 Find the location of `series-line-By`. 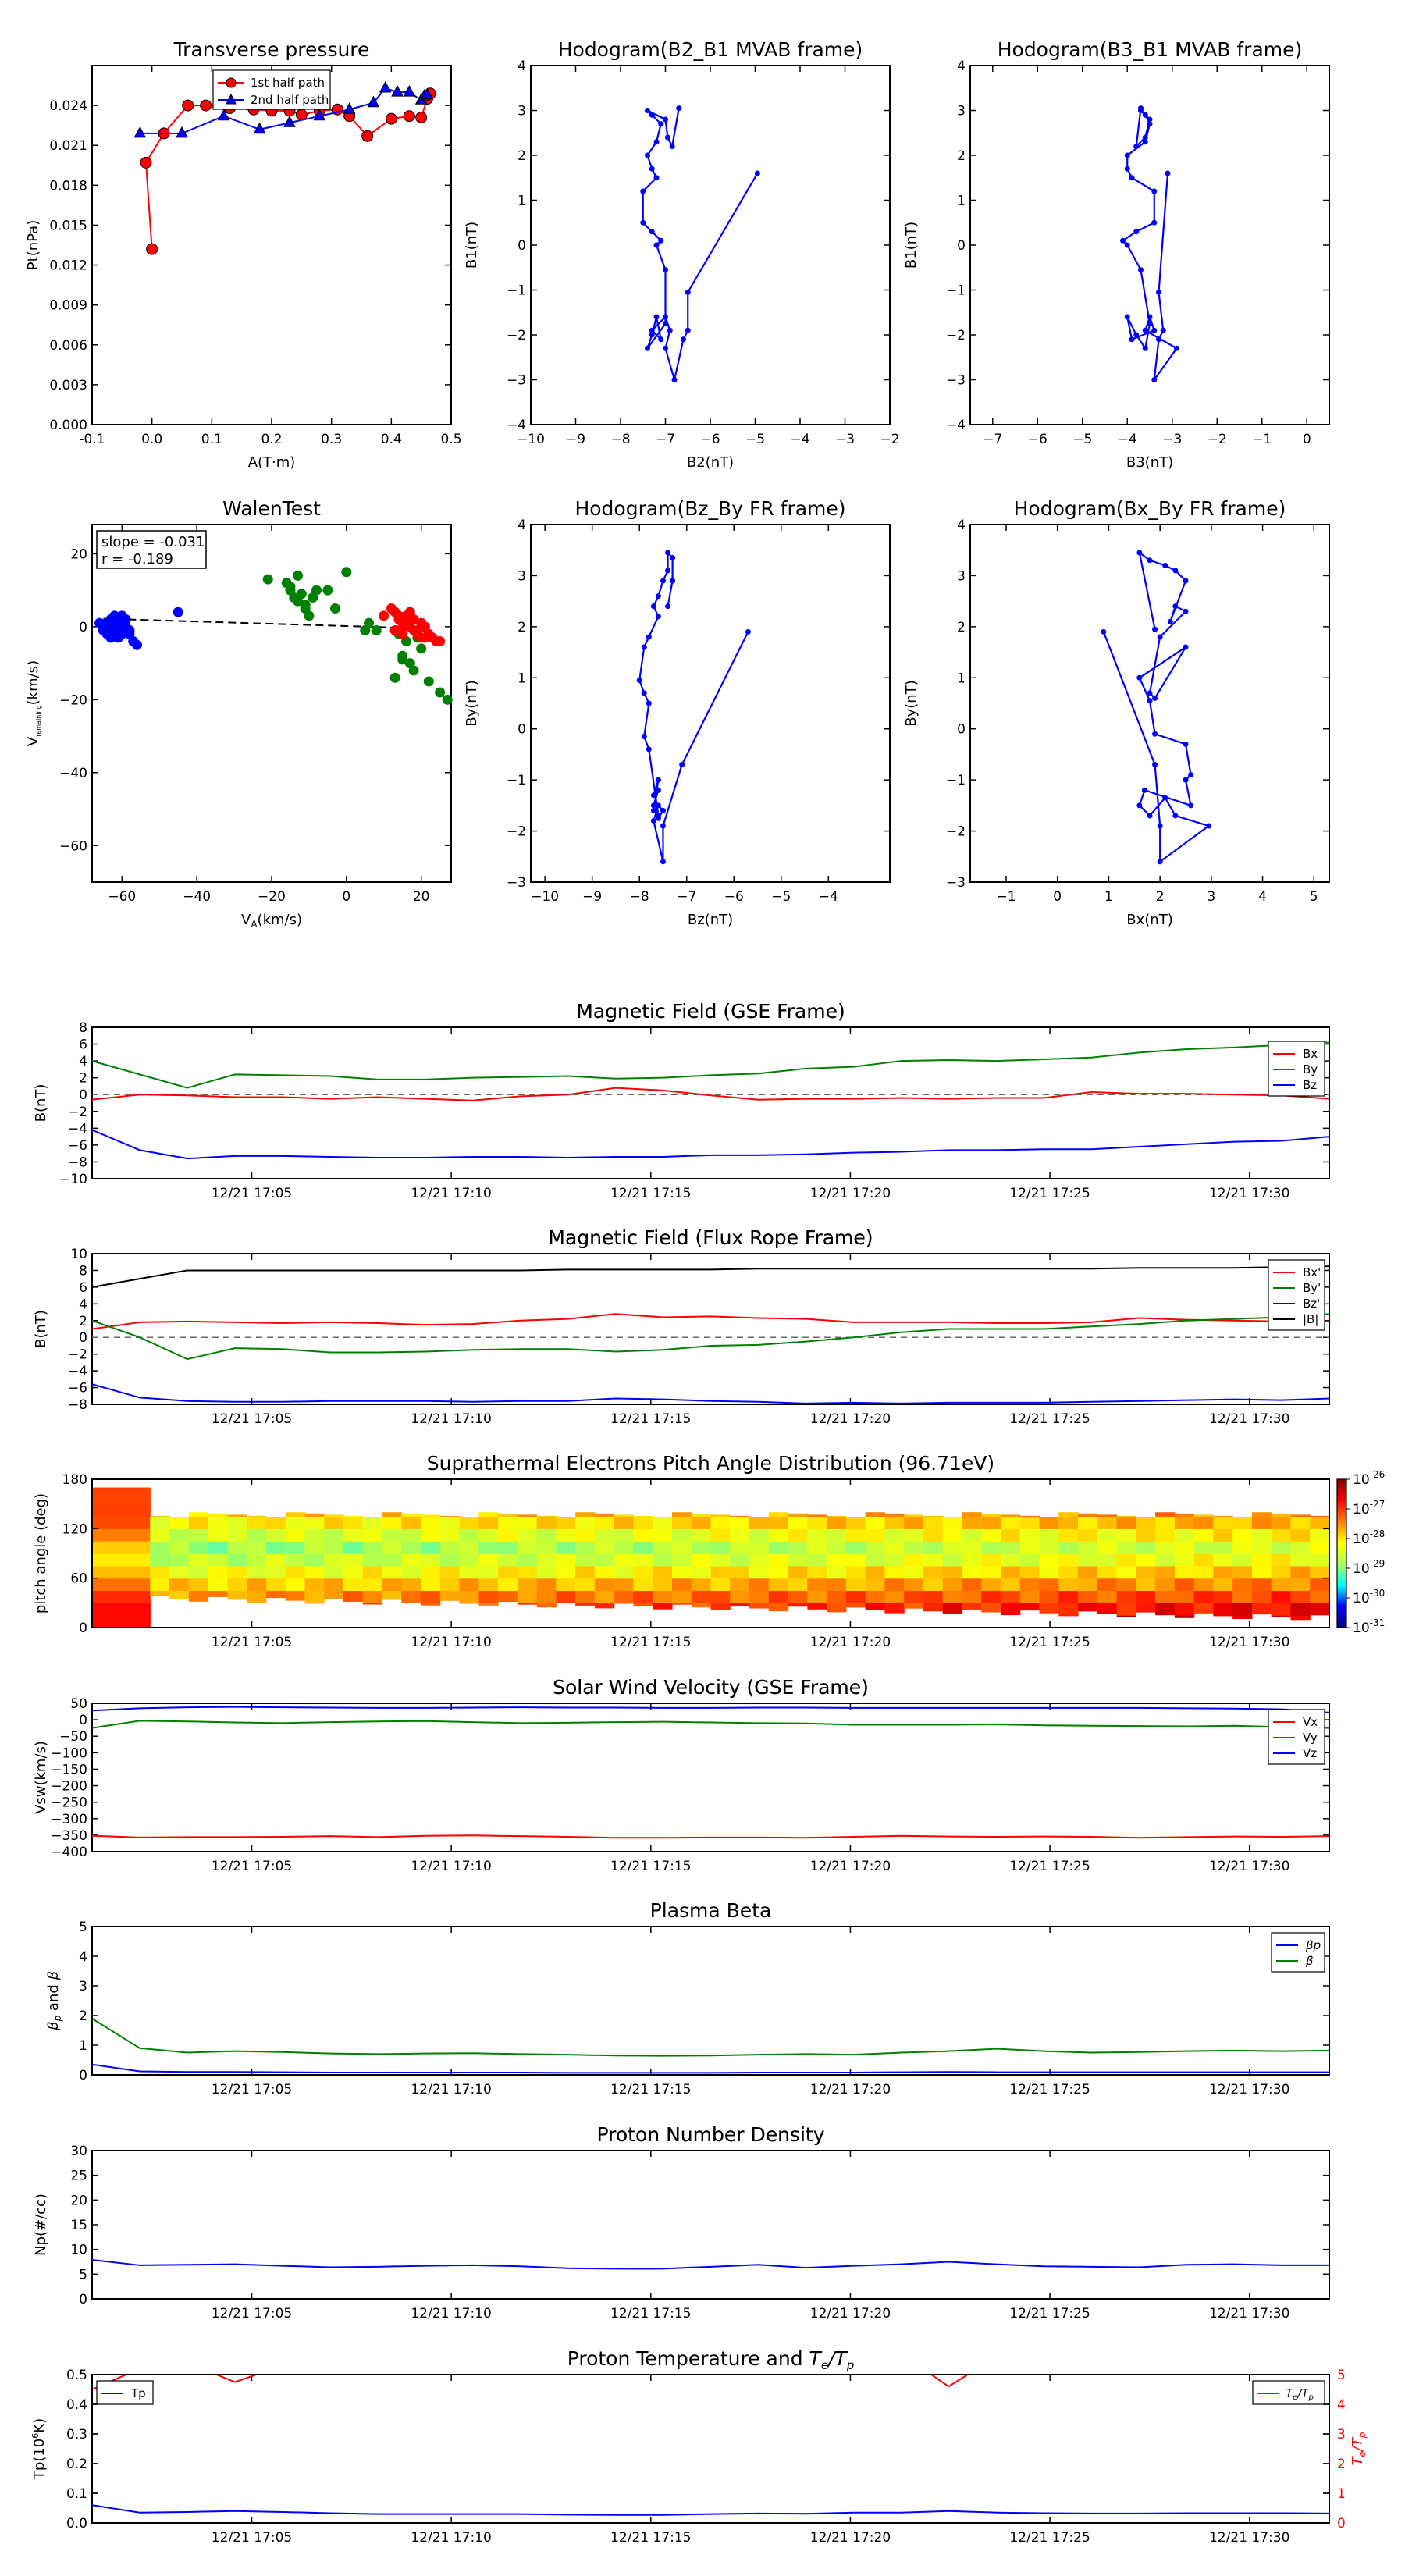

series-line-By is located at coordinates (711, 1065).